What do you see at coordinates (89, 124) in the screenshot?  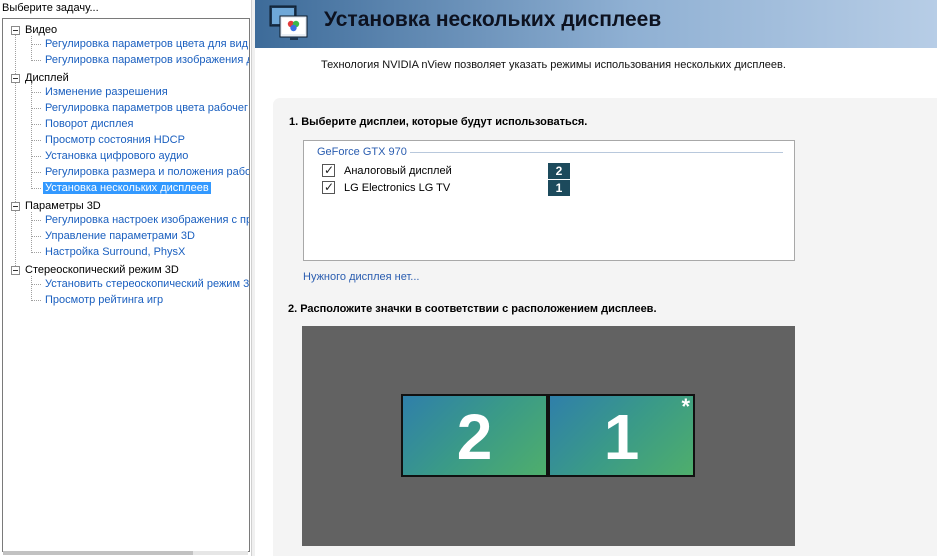 I see `task-link: Поворот дисплея` at bounding box center [89, 124].